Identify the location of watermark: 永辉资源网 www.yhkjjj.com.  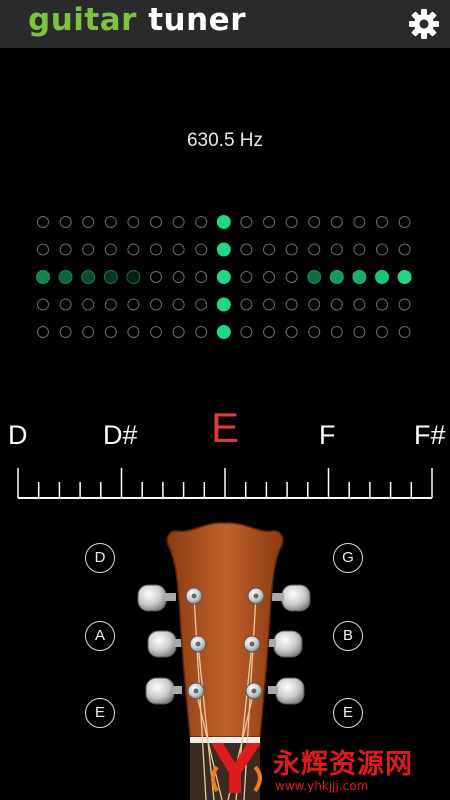
(327, 768).